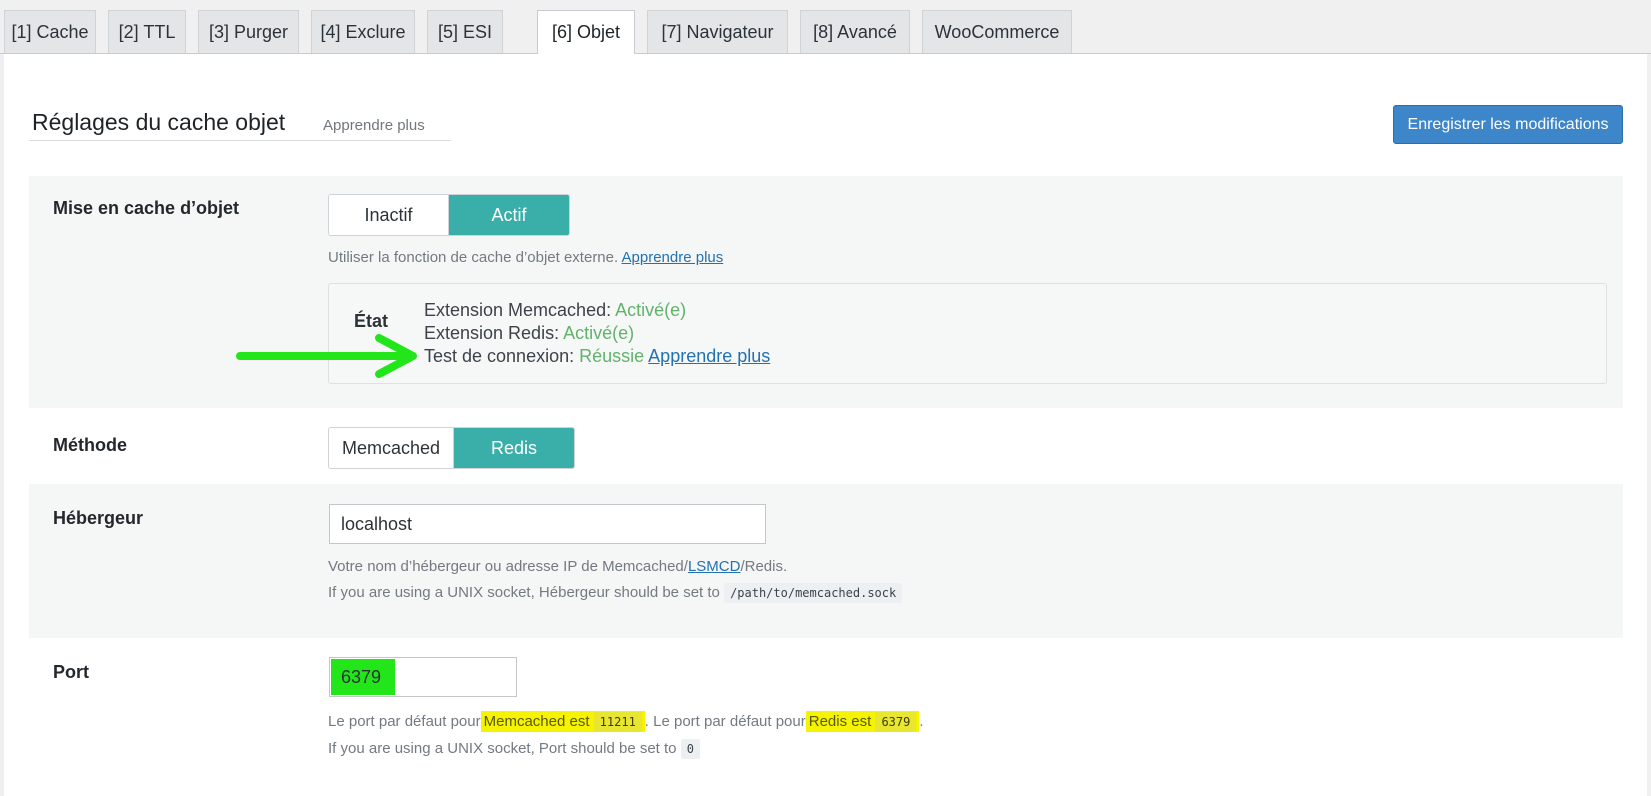 The image size is (1651, 796). What do you see at coordinates (465, 31) in the screenshot?
I see `tab-esi: [5] ESI` at bounding box center [465, 31].